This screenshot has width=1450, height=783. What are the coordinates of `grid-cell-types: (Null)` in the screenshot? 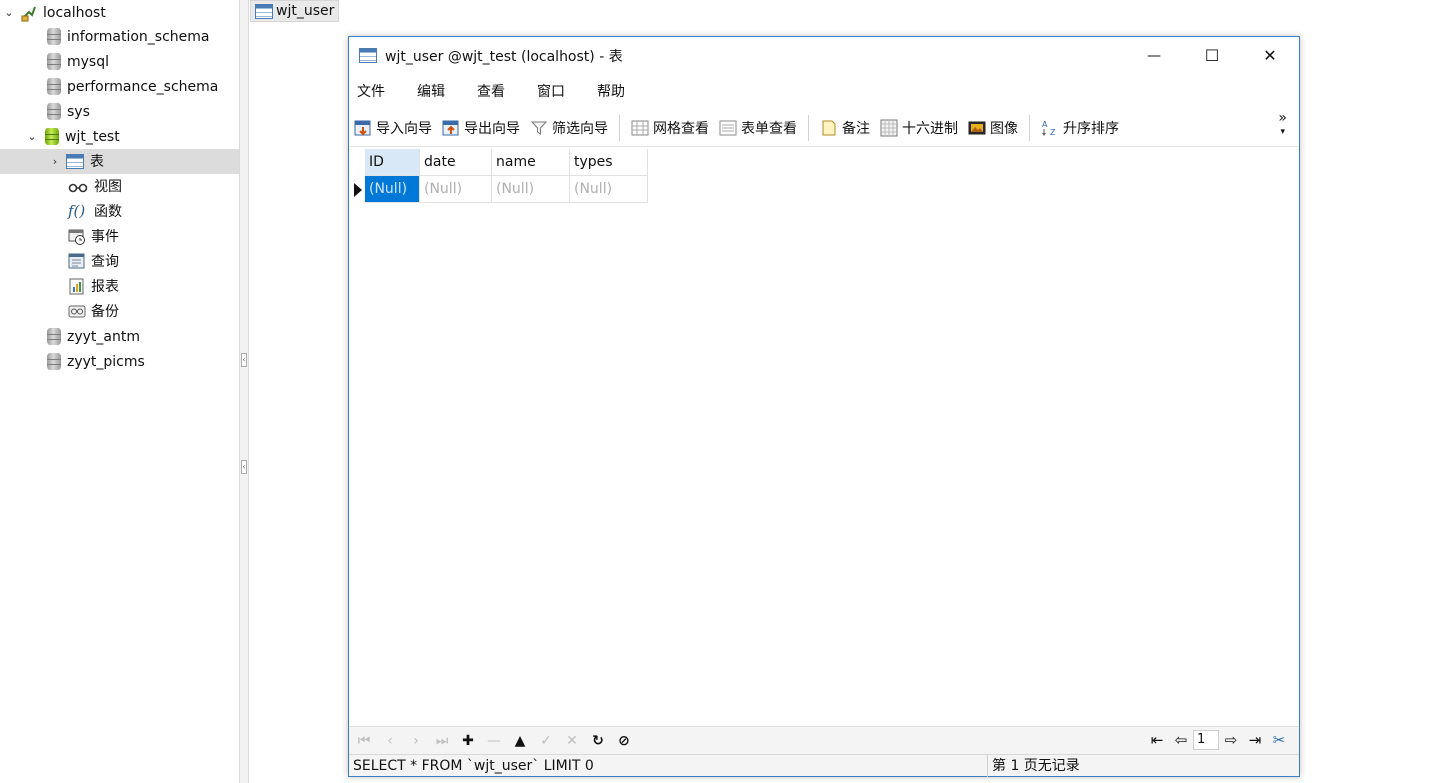 It's located at (609, 189).